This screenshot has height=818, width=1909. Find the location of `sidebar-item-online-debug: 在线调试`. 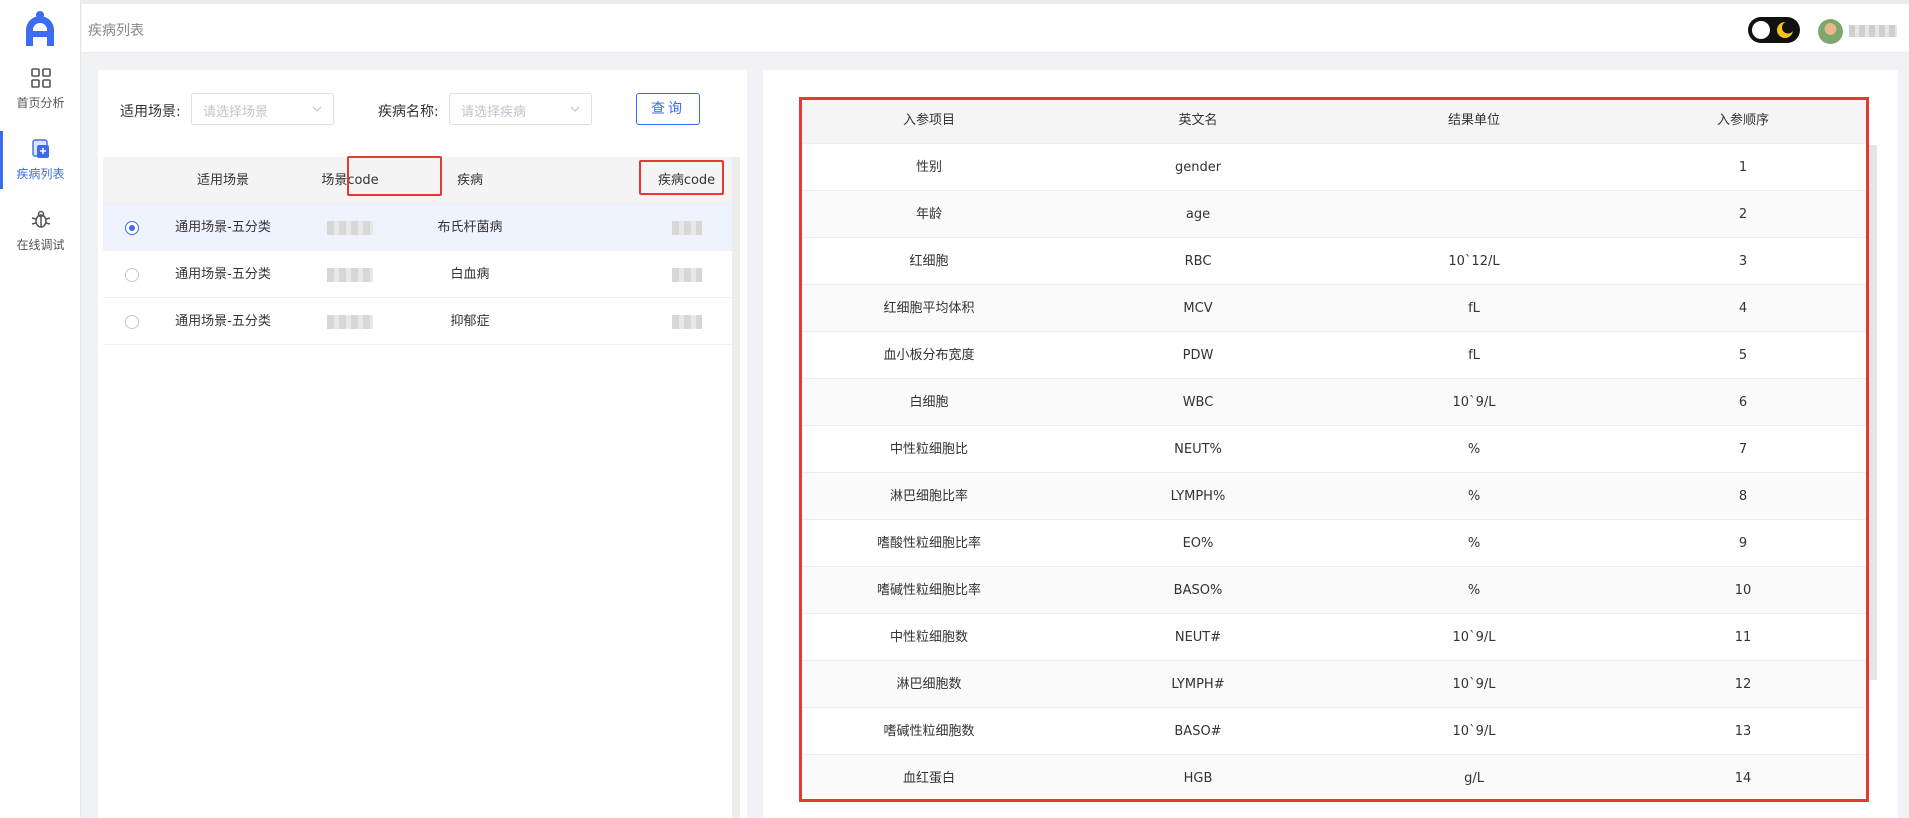

sidebar-item-online-debug: 在线调试 is located at coordinates (40, 233).